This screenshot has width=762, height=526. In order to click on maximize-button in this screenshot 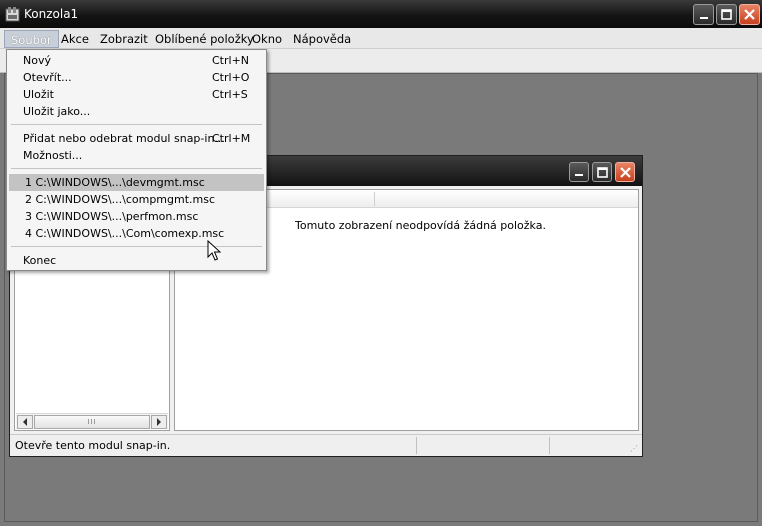, I will do `click(726, 14)`.